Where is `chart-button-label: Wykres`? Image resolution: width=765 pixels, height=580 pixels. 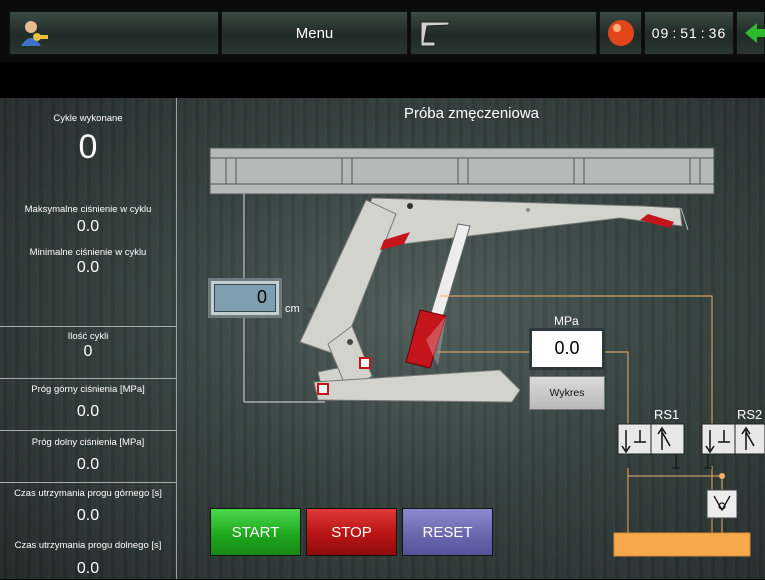 chart-button-label: Wykres is located at coordinates (567, 393).